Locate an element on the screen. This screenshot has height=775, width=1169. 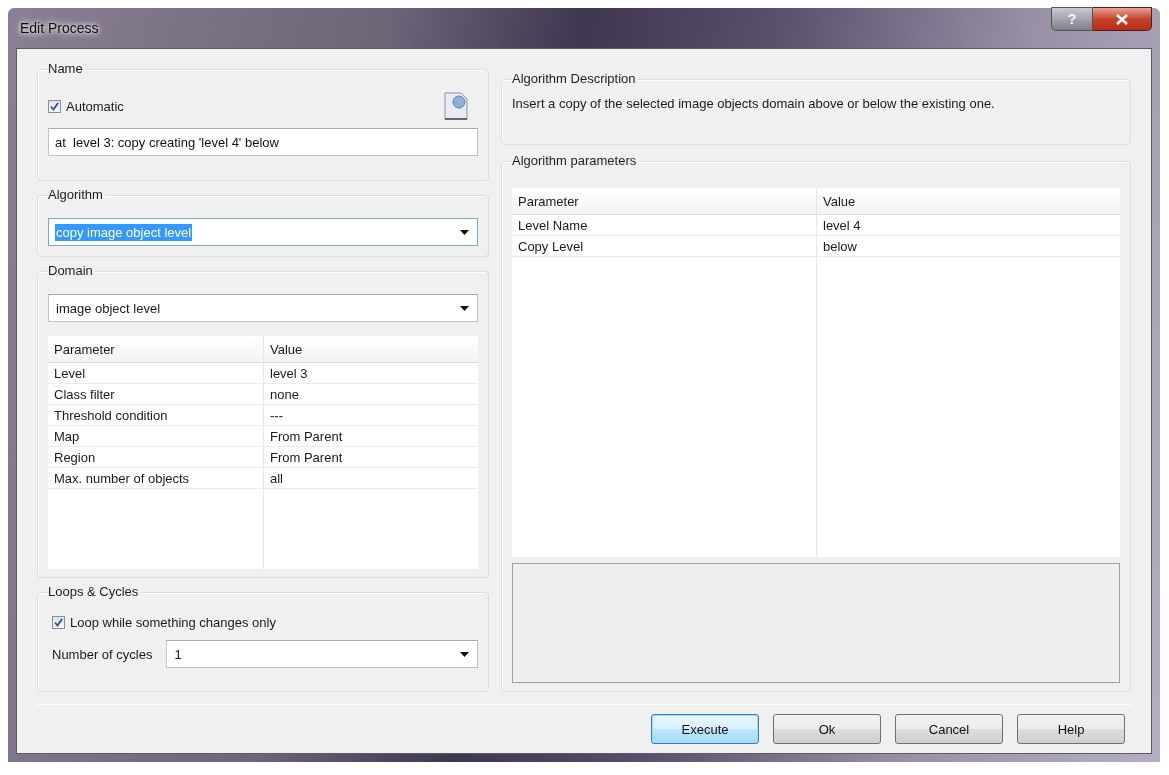
table-cell-text: Region is located at coordinates (75, 457).